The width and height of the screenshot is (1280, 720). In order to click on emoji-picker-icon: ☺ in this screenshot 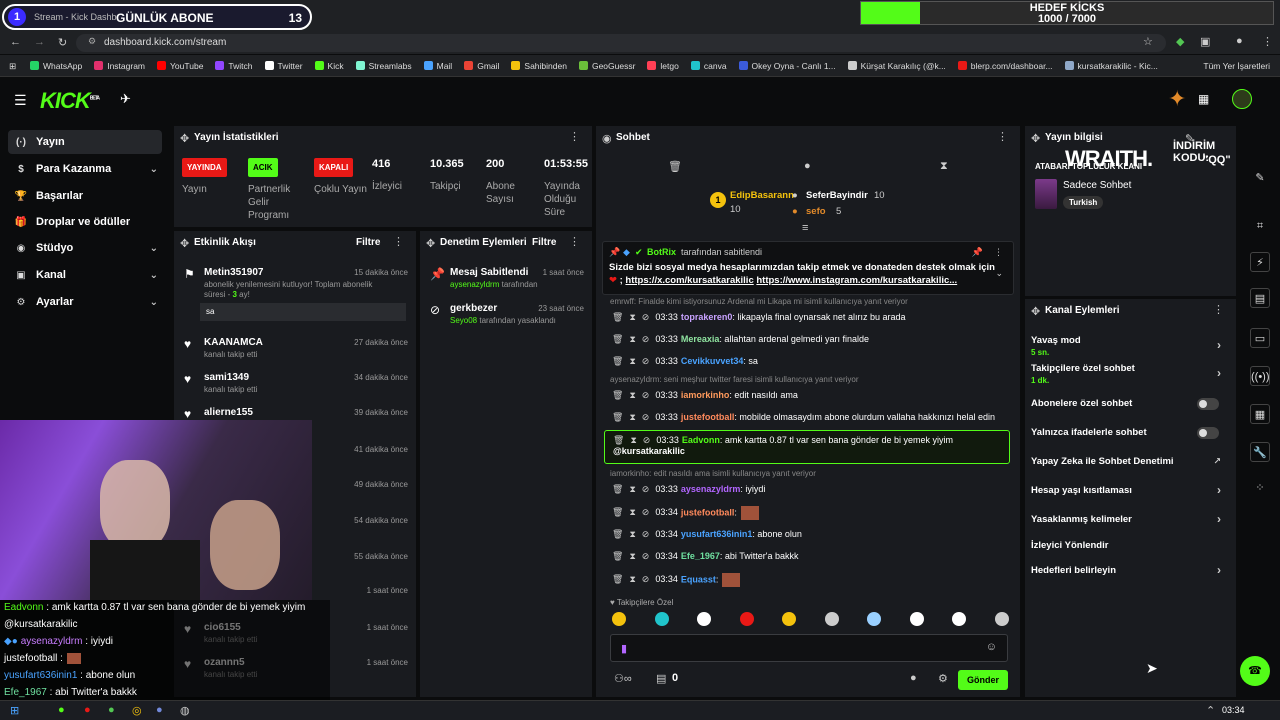, I will do `click(991, 647)`.